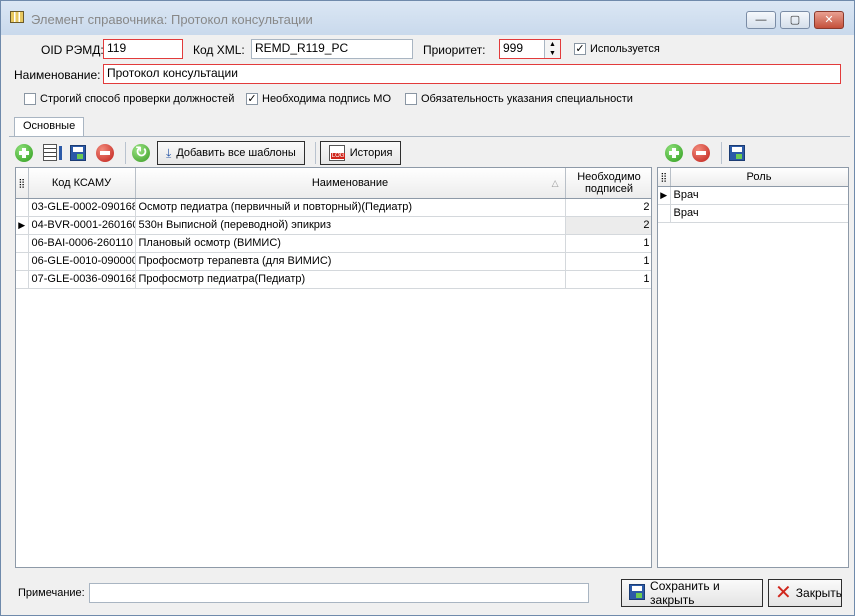 This screenshot has width=855, height=616. I want to click on roles-toolbar, so click(708, 153).